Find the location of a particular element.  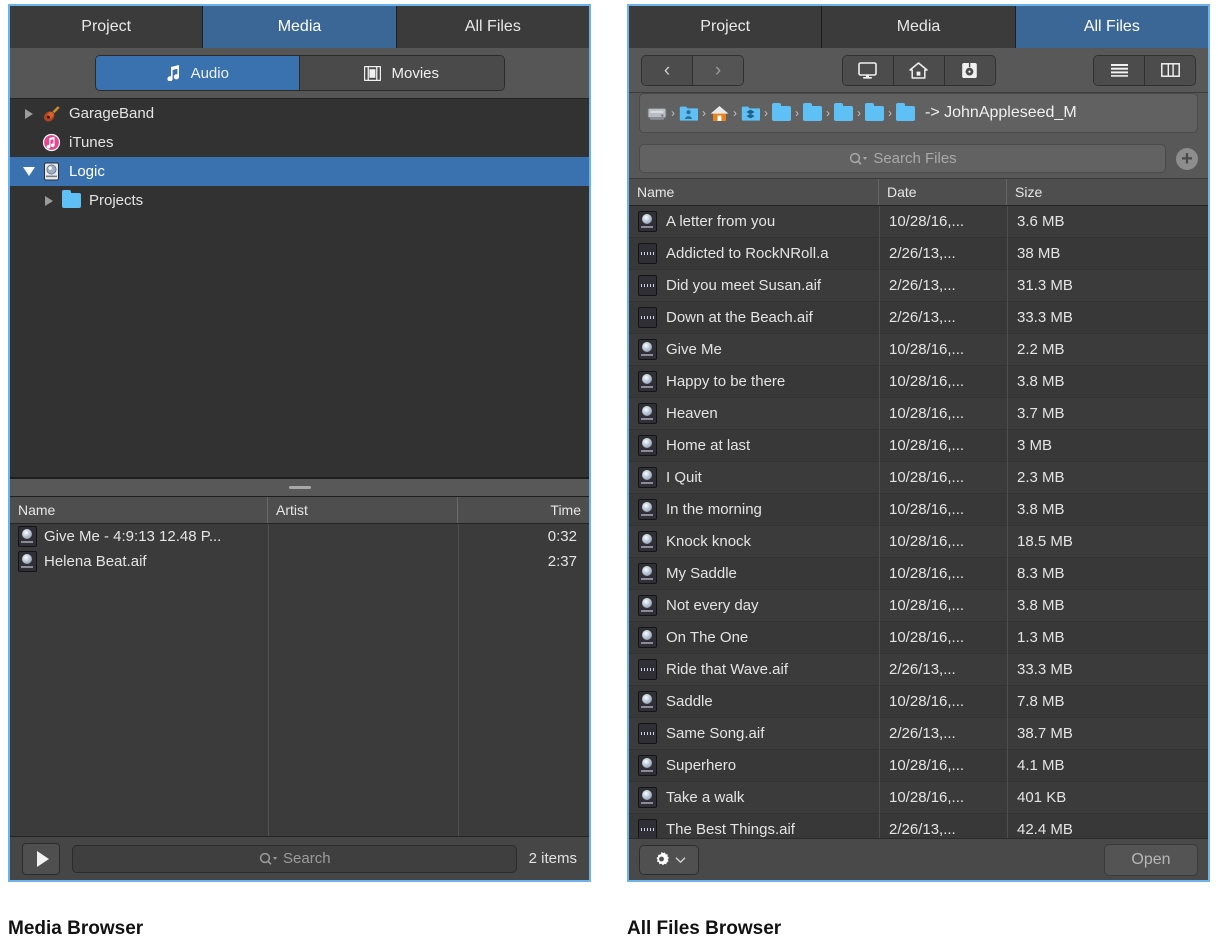

column-header-time: Time is located at coordinates (523, 510).